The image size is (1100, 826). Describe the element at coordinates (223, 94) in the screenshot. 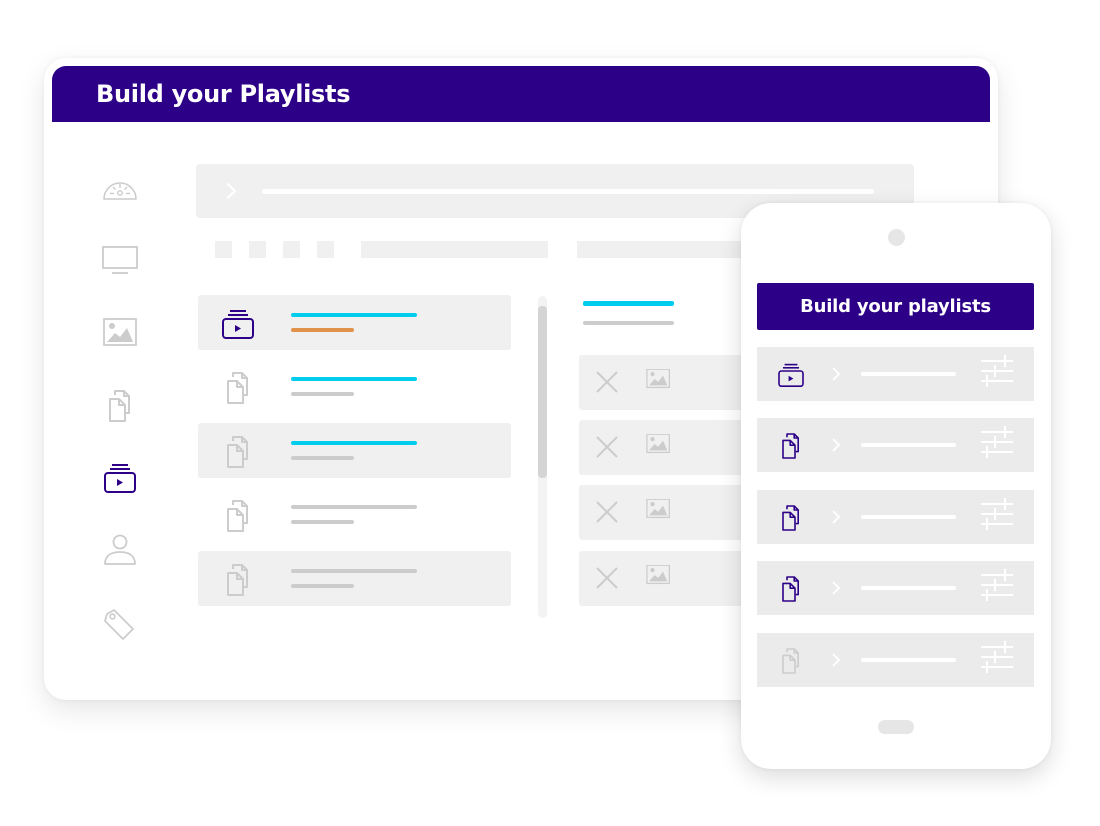

I see `page-title: Build your Playlists` at that location.